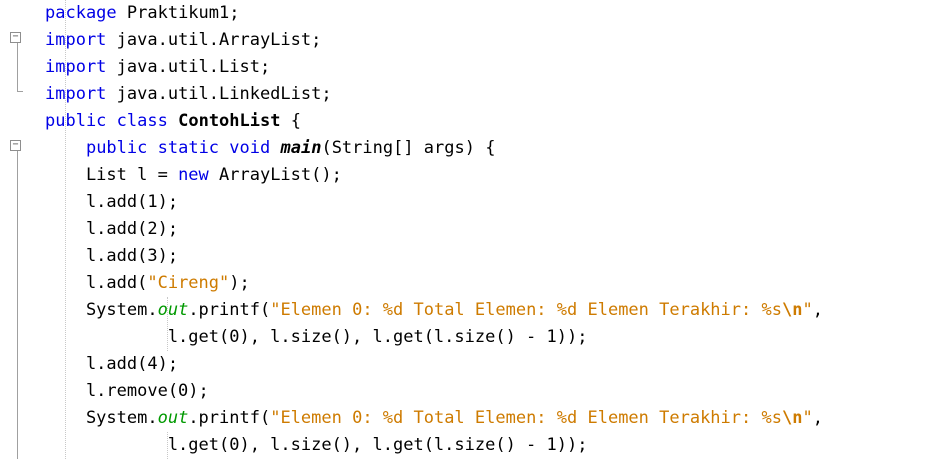 The width and height of the screenshot is (952, 459). What do you see at coordinates (239, 283) in the screenshot?
I see `code-text: );` at bounding box center [239, 283].